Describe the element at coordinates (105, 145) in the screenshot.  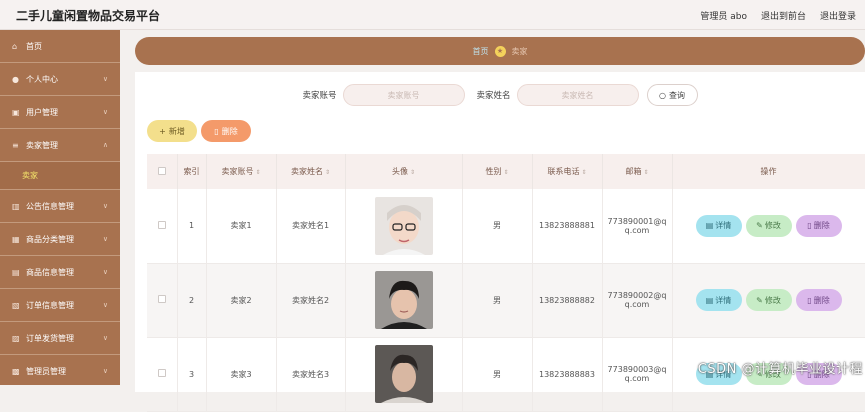
I see `chevron-up-icon: ∧` at that location.